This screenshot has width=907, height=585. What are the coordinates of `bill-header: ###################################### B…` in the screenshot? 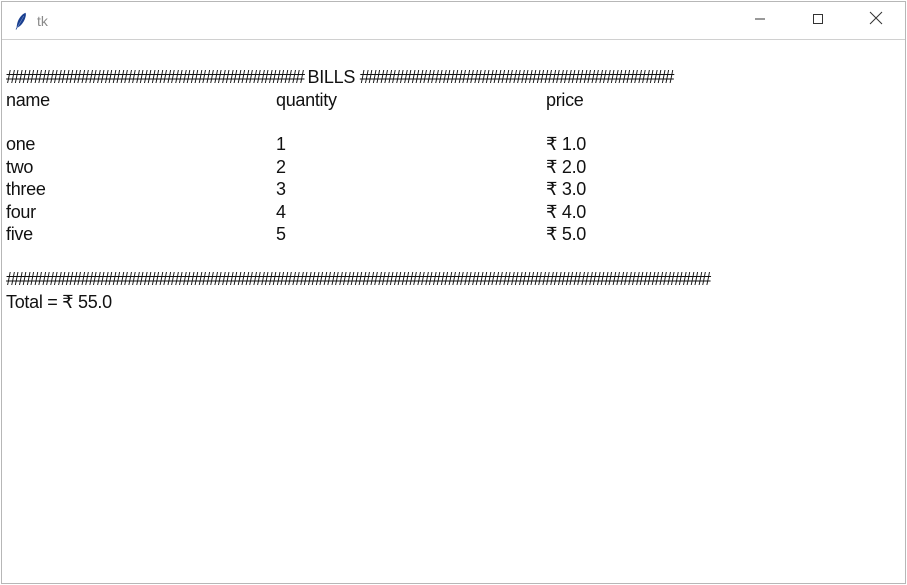 It's located at (340, 77).